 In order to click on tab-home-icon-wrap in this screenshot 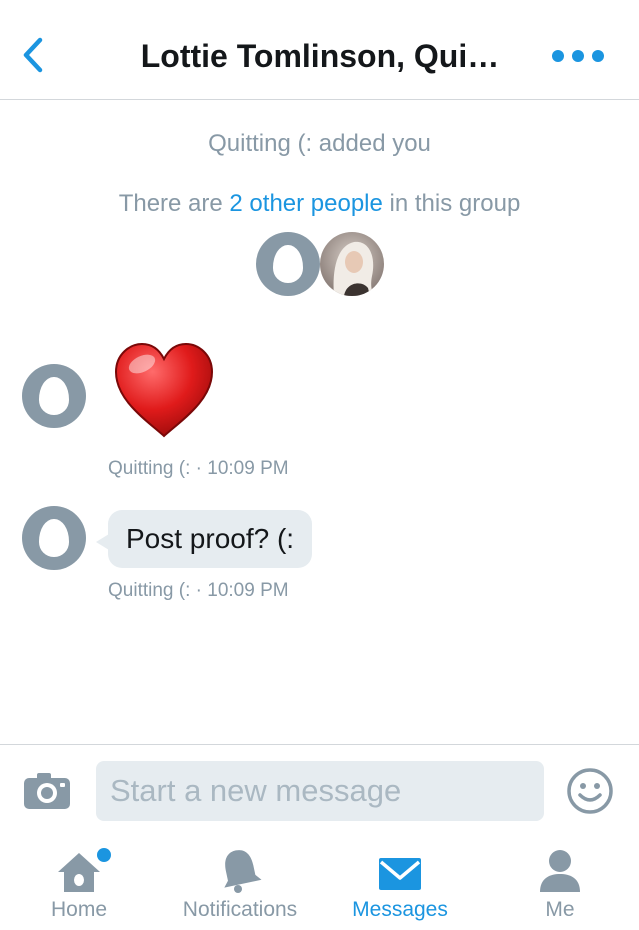, I will do `click(80, 865)`.